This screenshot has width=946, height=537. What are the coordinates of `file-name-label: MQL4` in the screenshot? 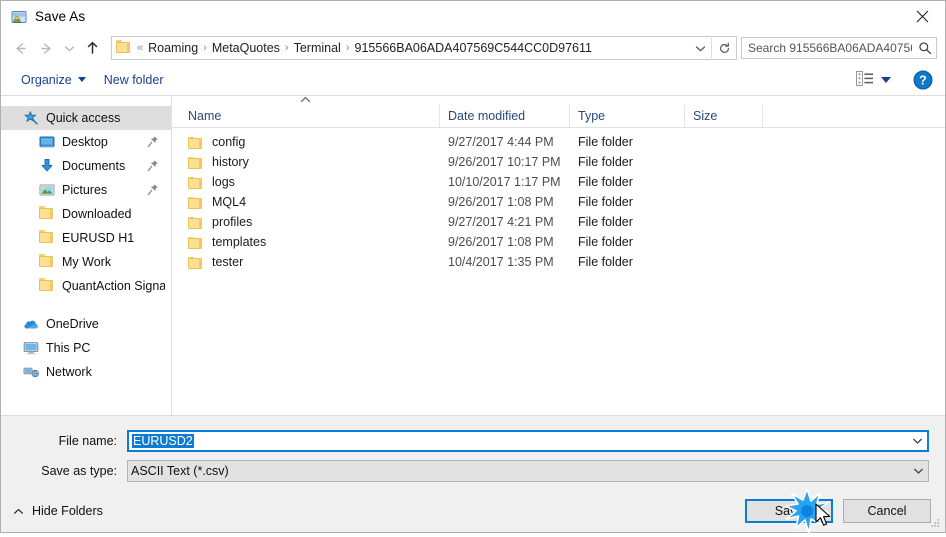 It's located at (229, 202).